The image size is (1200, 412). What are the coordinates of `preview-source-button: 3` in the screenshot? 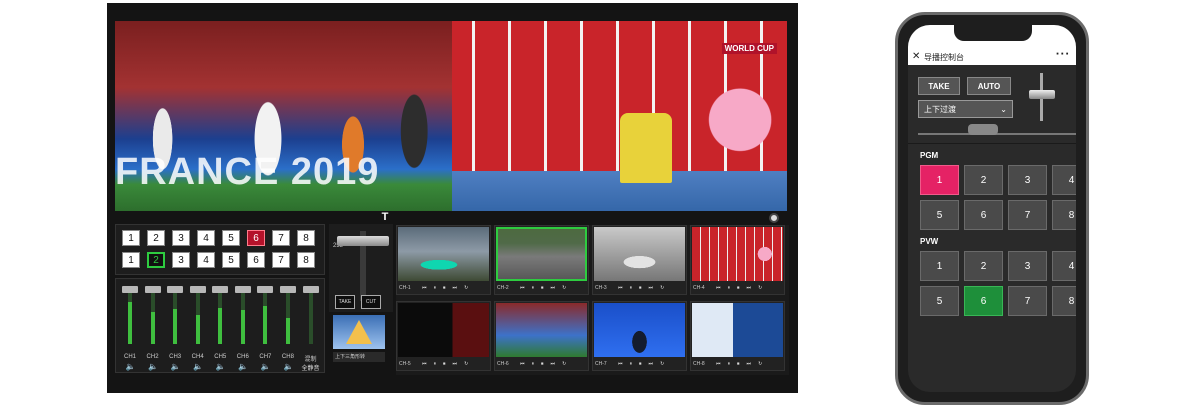 It's located at (181, 260).